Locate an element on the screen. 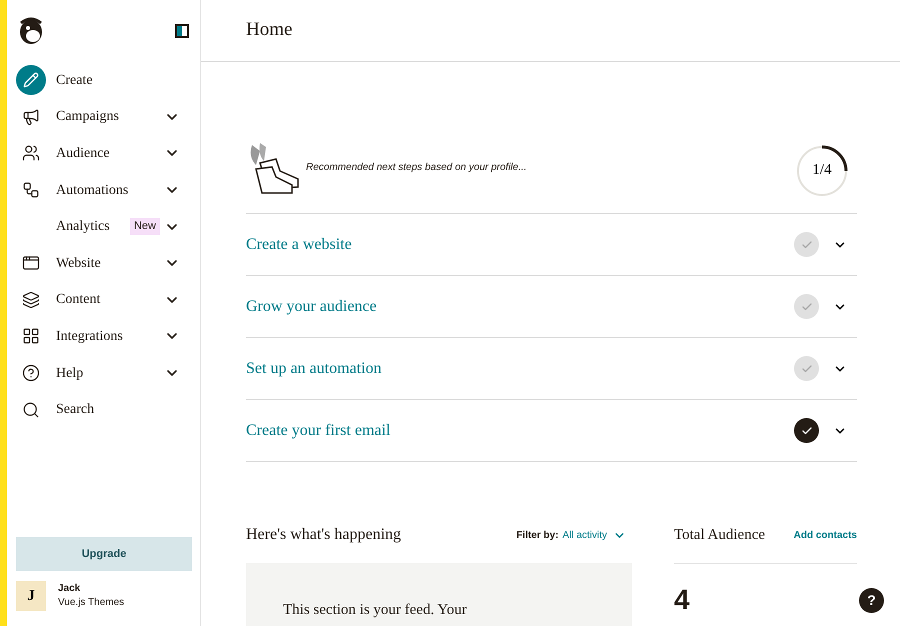 This screenshot has width=900, height=626. step-row: Create a website is located at coordinates (551, 245).